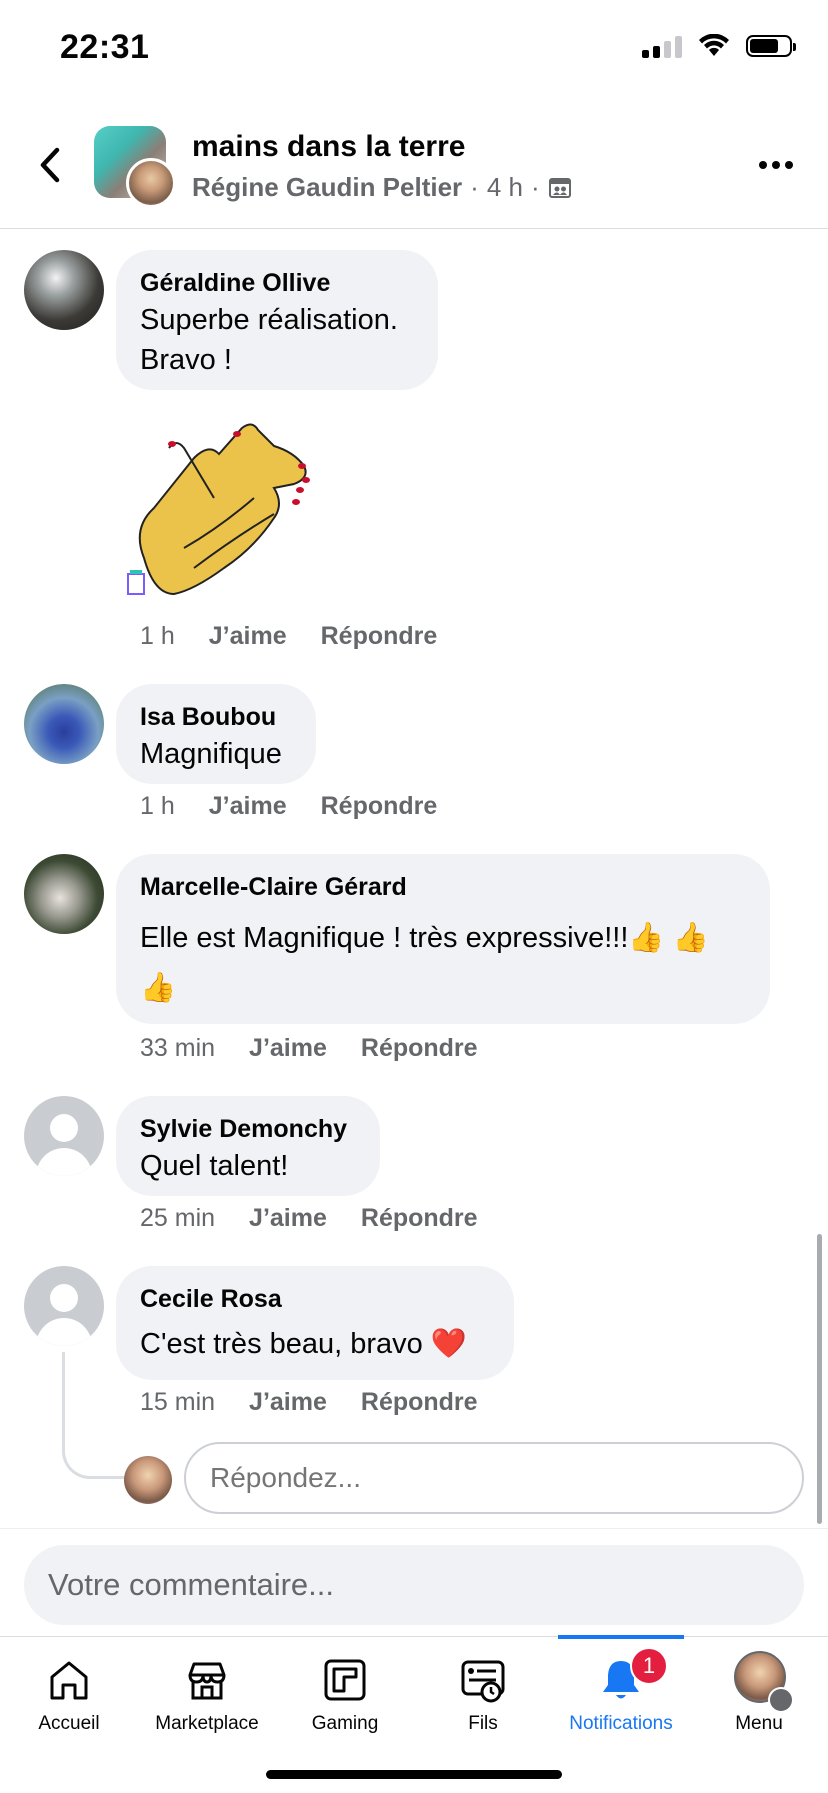  I want to click on battery-icon, so click(771, 46).